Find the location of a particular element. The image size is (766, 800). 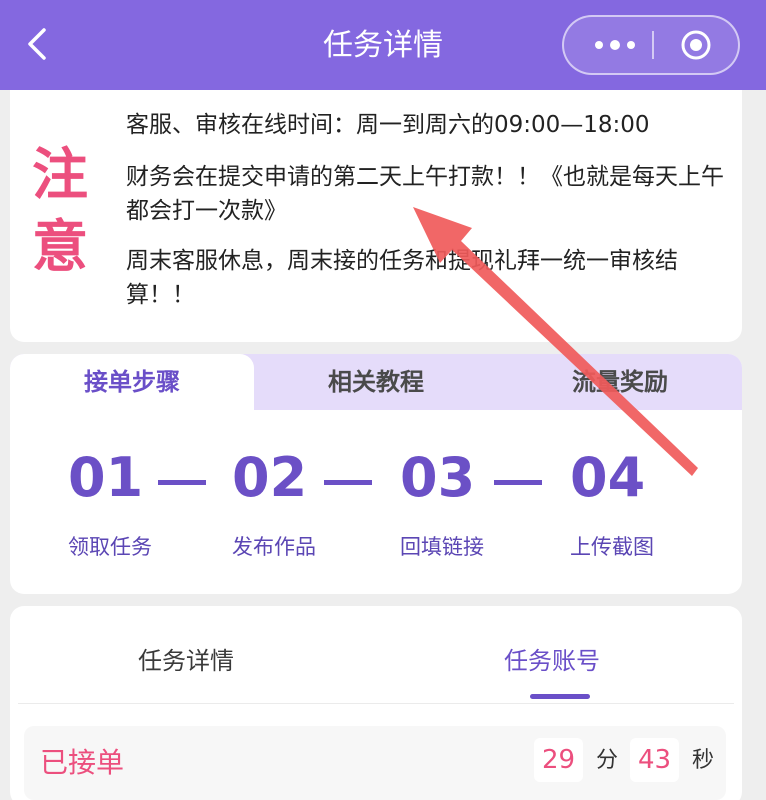

status-text: 已接单 is located at coordinates (82, 762).